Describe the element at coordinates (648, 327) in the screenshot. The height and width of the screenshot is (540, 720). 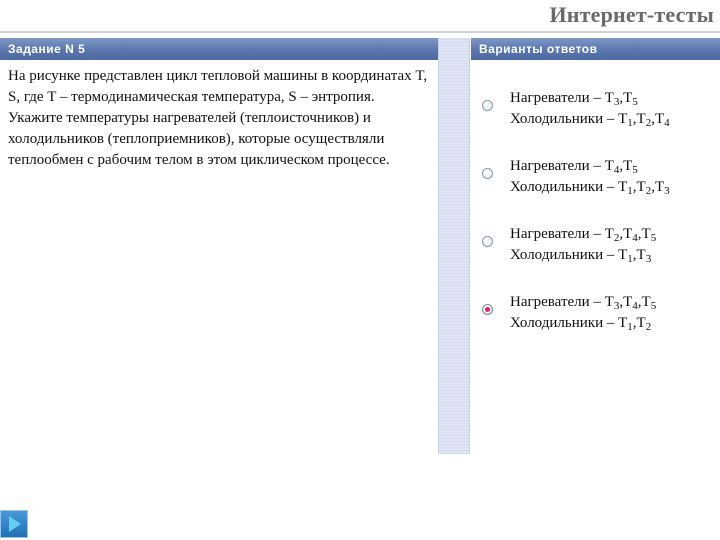
I see `cooler-temperature-index: 2` at that location.